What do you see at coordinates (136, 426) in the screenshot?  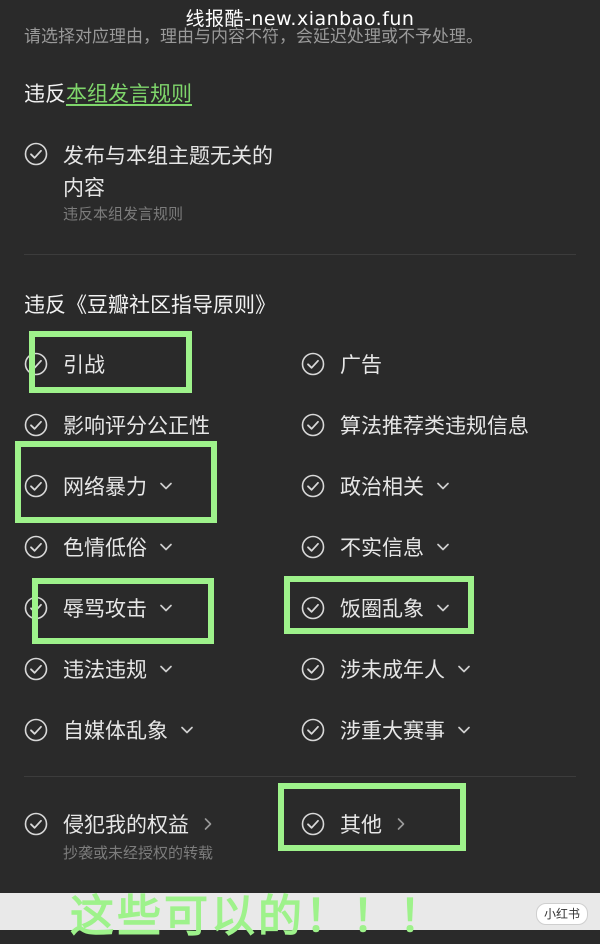 I see `option-label: 影响评分公正性` at bounding box center [136, 426].